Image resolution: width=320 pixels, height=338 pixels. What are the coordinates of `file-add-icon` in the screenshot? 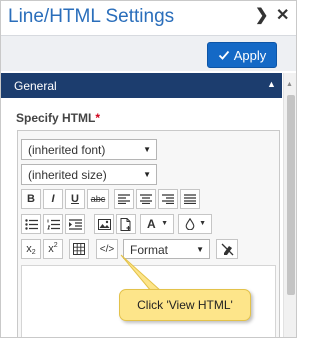 It's located at (125, 224).